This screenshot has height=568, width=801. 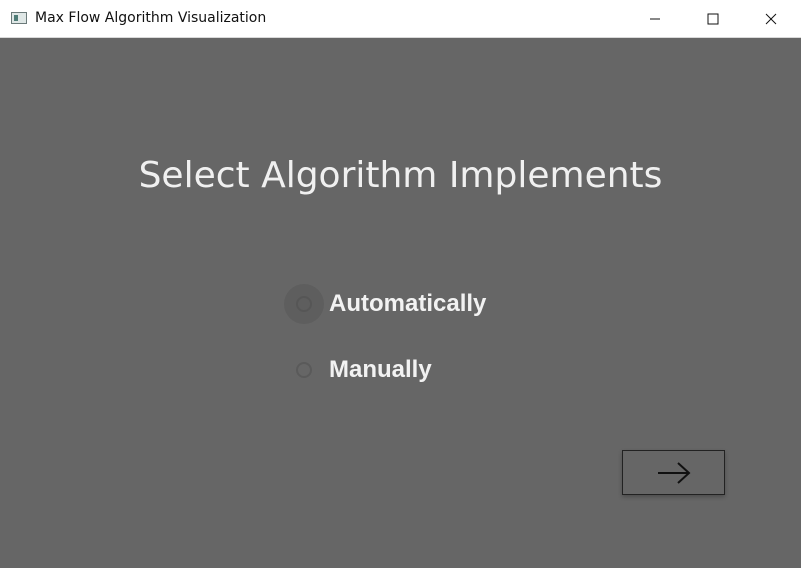 I want to click on option-label-automatically: Automatically, so click(x=408, y=303).